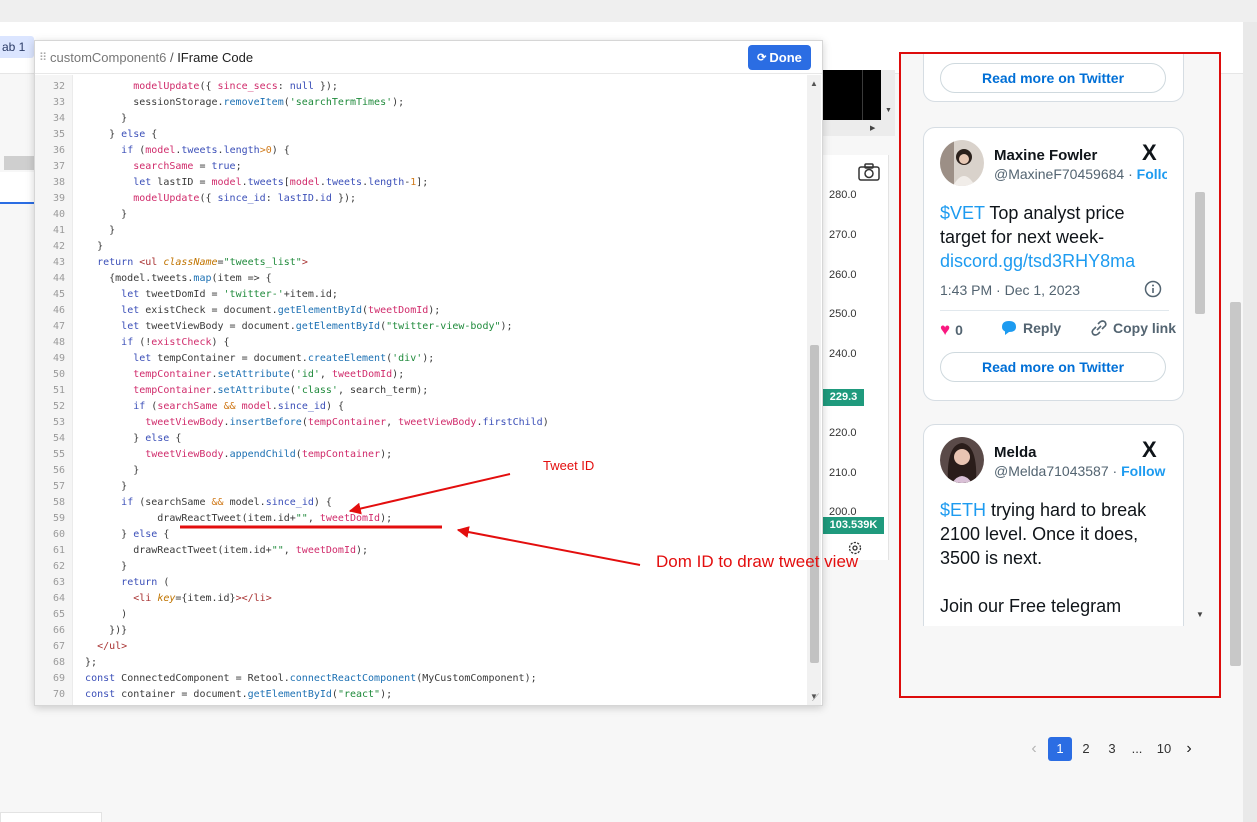 Image resolution: width=1257 pixels, height=822 pixels. Describe the element at coordinates (1200, 253) in the screenshot. I see `tweet-panel-scrollbar-thumb` at that location.